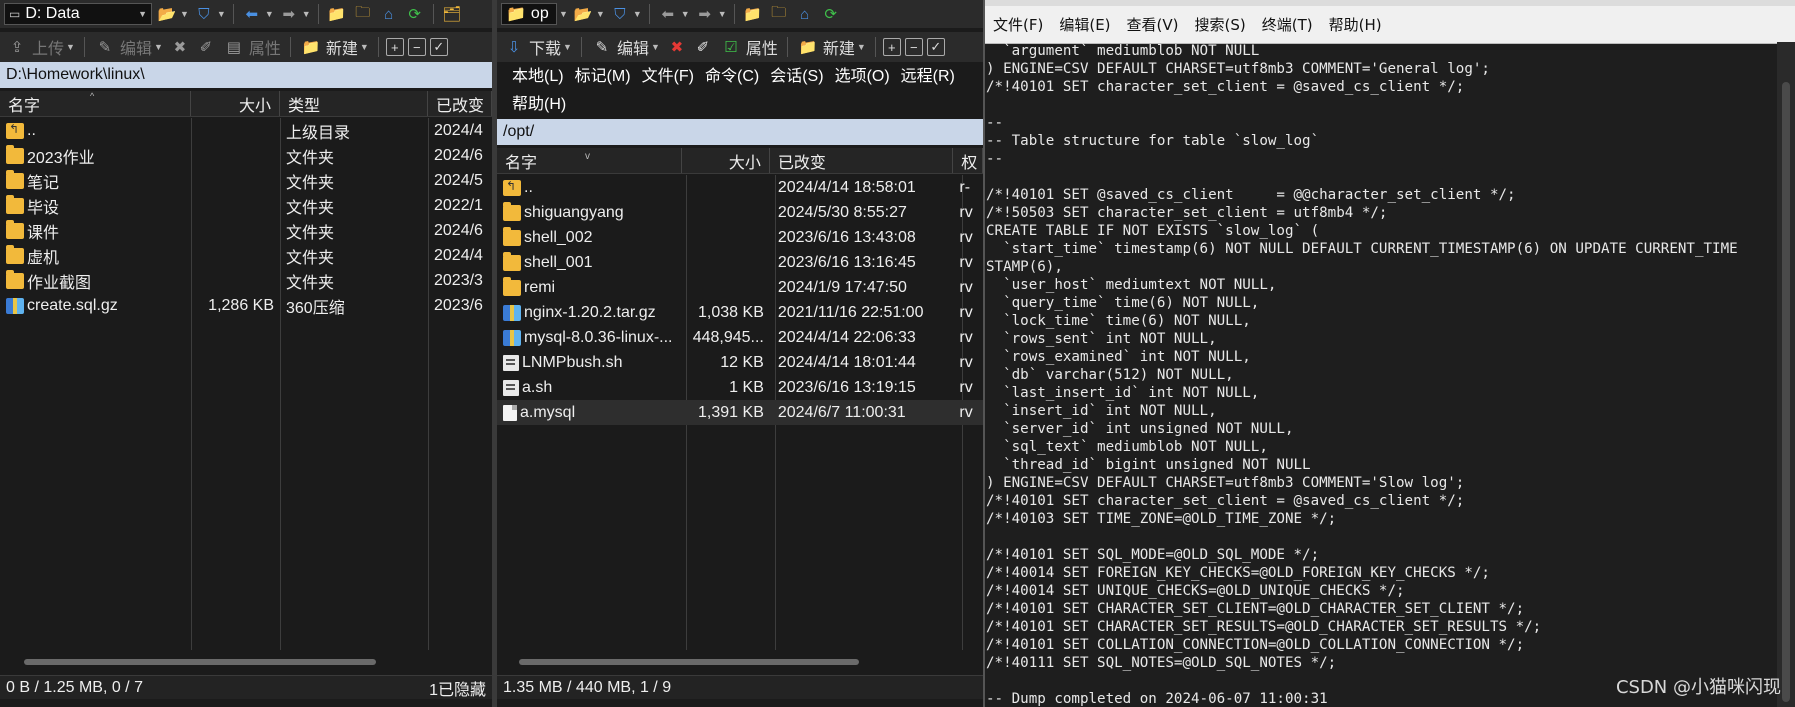 The height and width of the screenshot is (707, 1795). What do you see at coordinates (968, 160) in the screenshot?
I see `remote-col-permissions: 权` at bounding box center [968, 160].